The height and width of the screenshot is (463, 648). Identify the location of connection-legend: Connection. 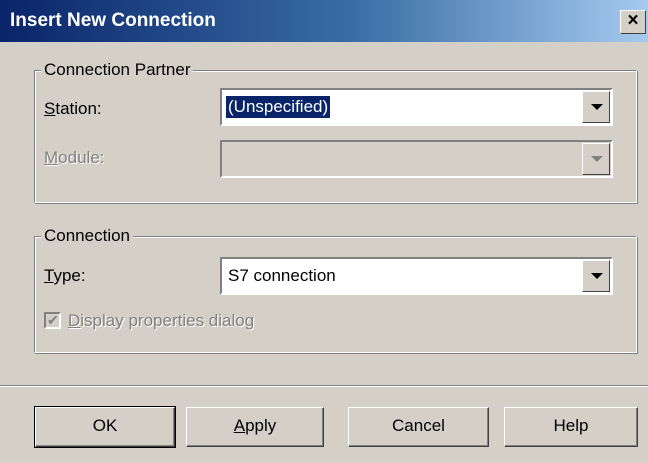
(87, 236).